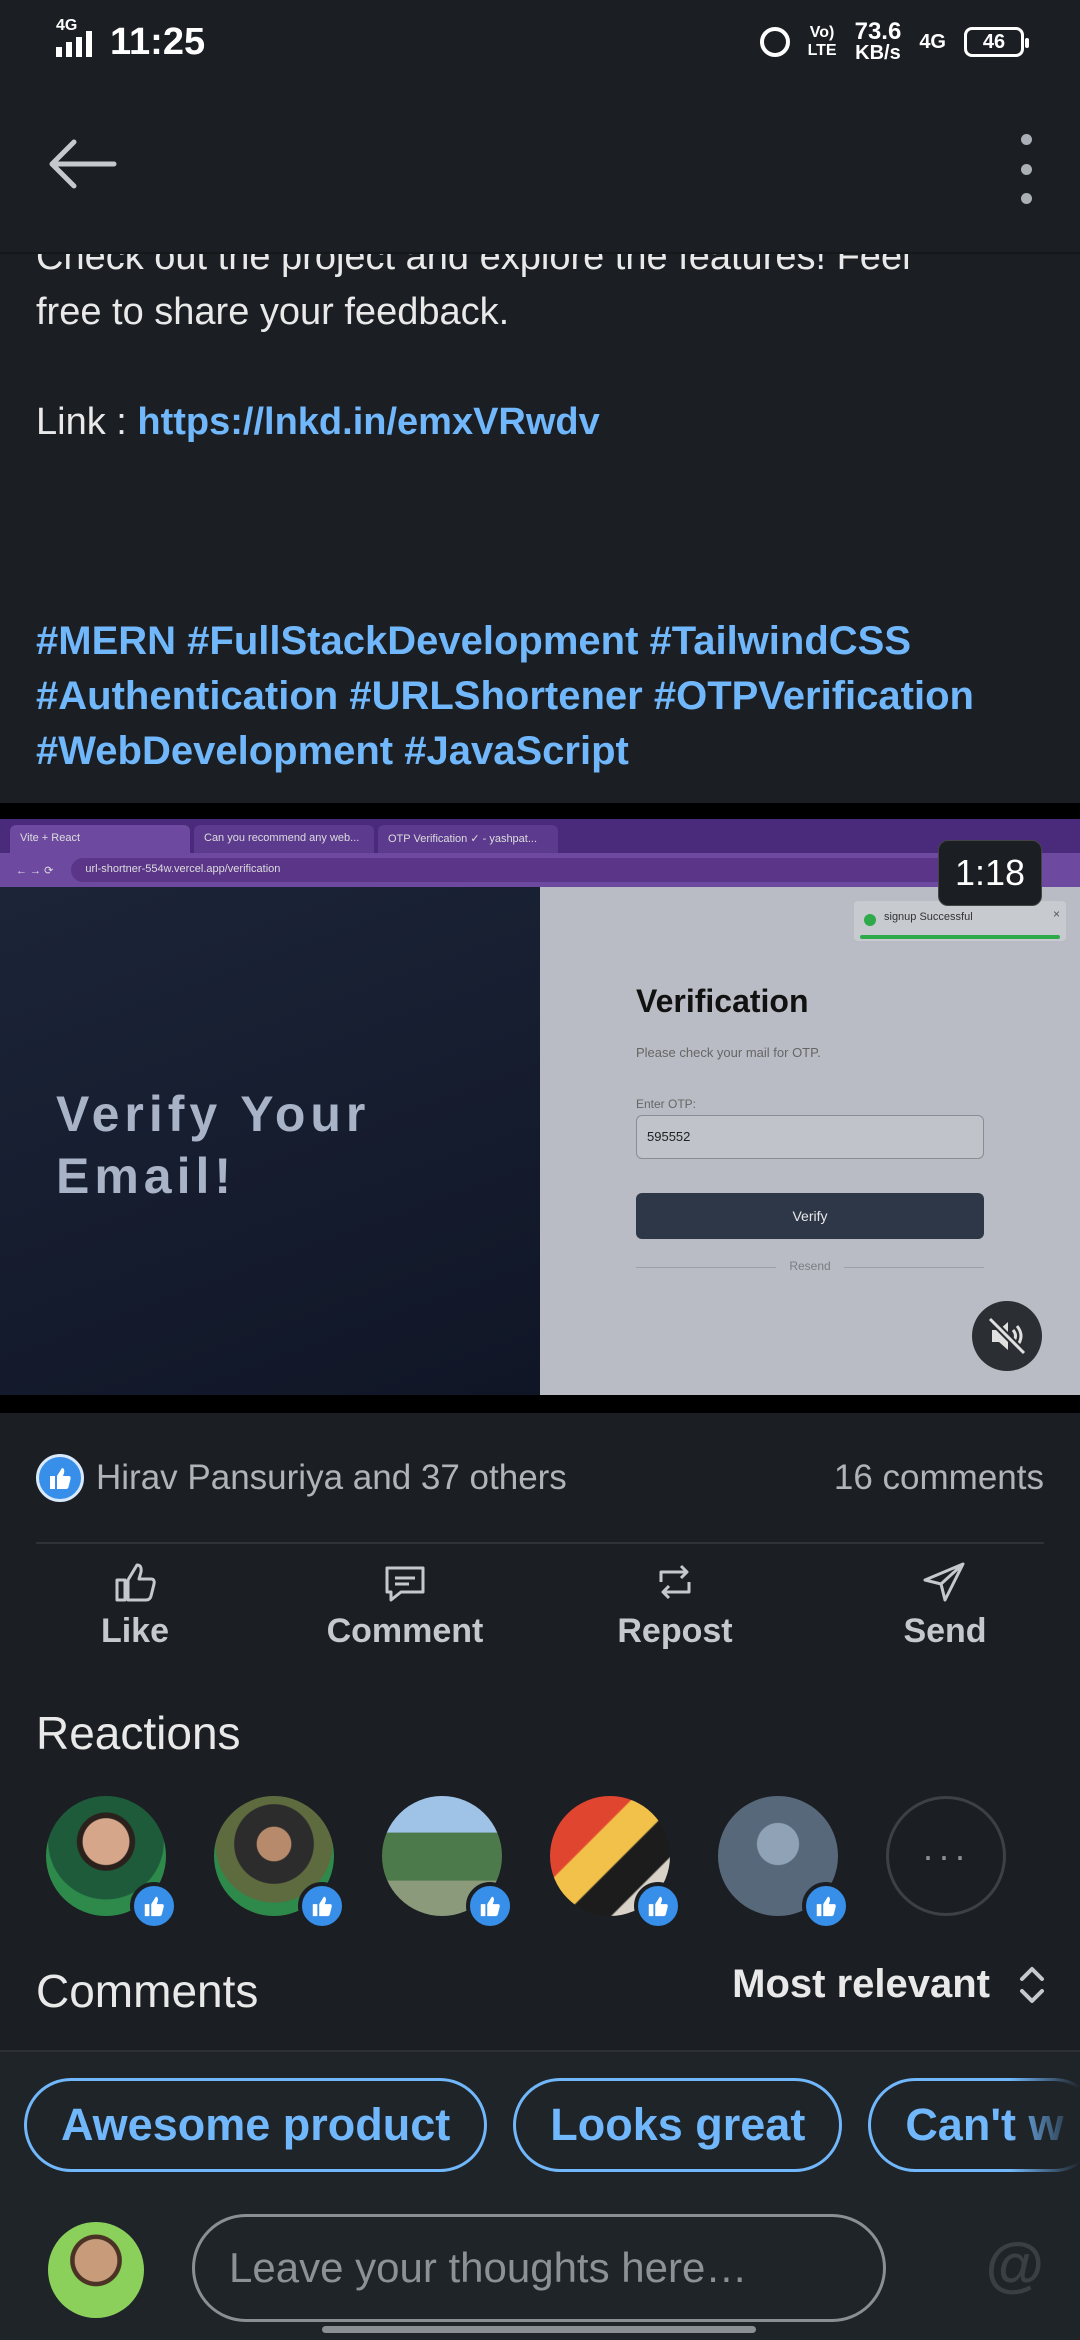  I want to click on sort-chevrons-icon, so click(1032, 1984).